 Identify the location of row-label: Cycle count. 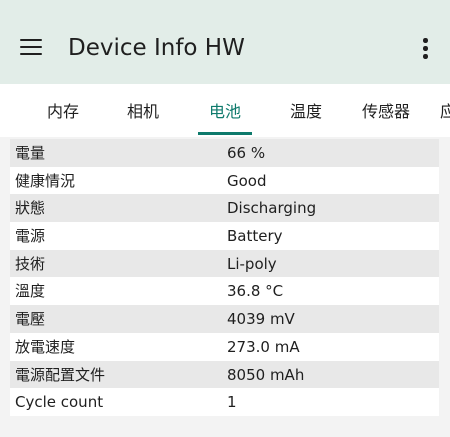
(59, 402).